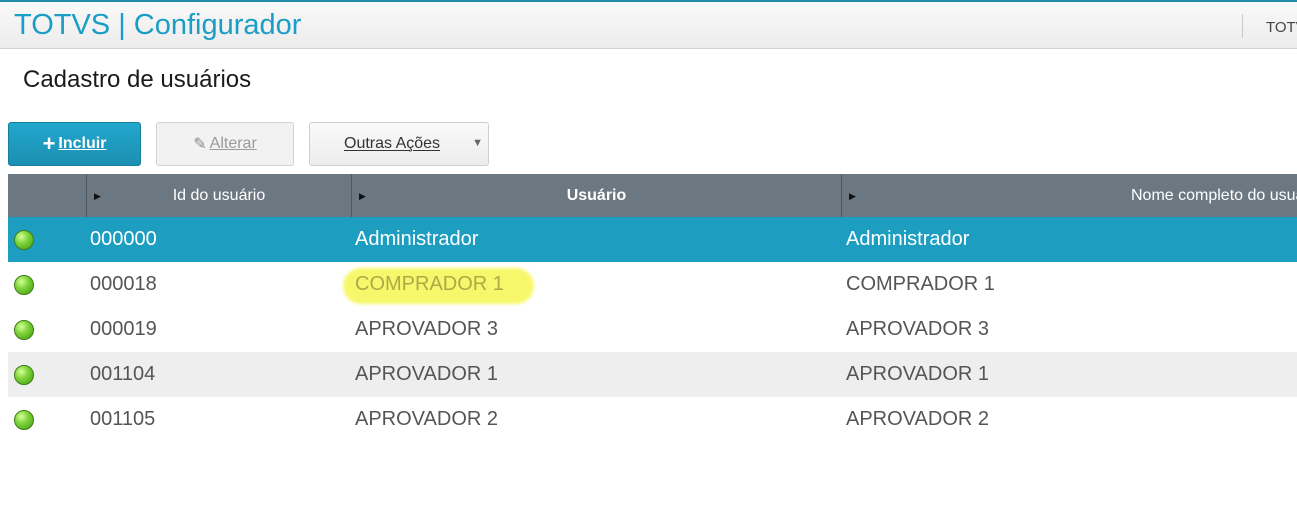 Image resolution: width=1297 pixels, height=523 pixels. What do you see at coordinates (652, 374) in the screenshot?
I see `table-row: 001104 APROVADOR 1 APROVADOR 1` at bounding box center [652, 374].